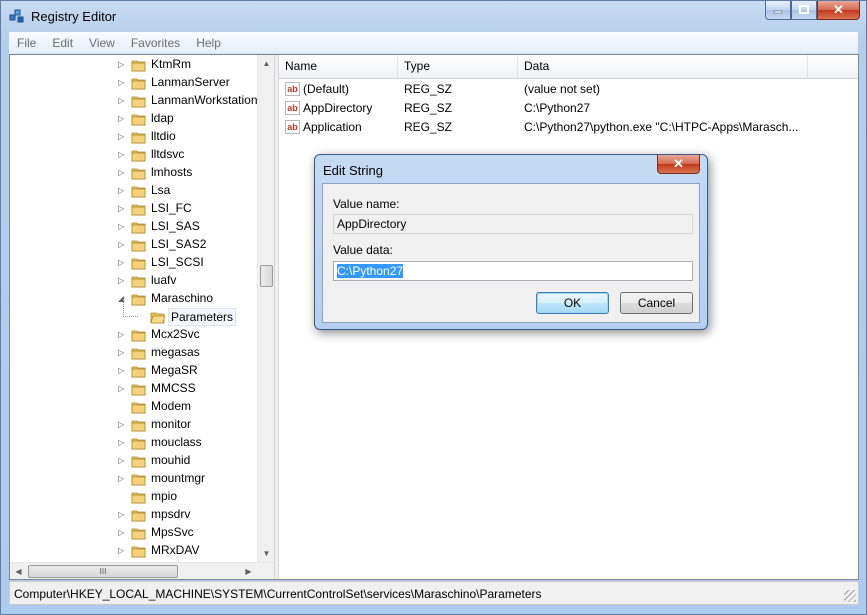 This screenshot has height=615, width=867. Describe the element at coordinates (663, 66) in the screenshot. I see `column-header-data: Data` at that location.